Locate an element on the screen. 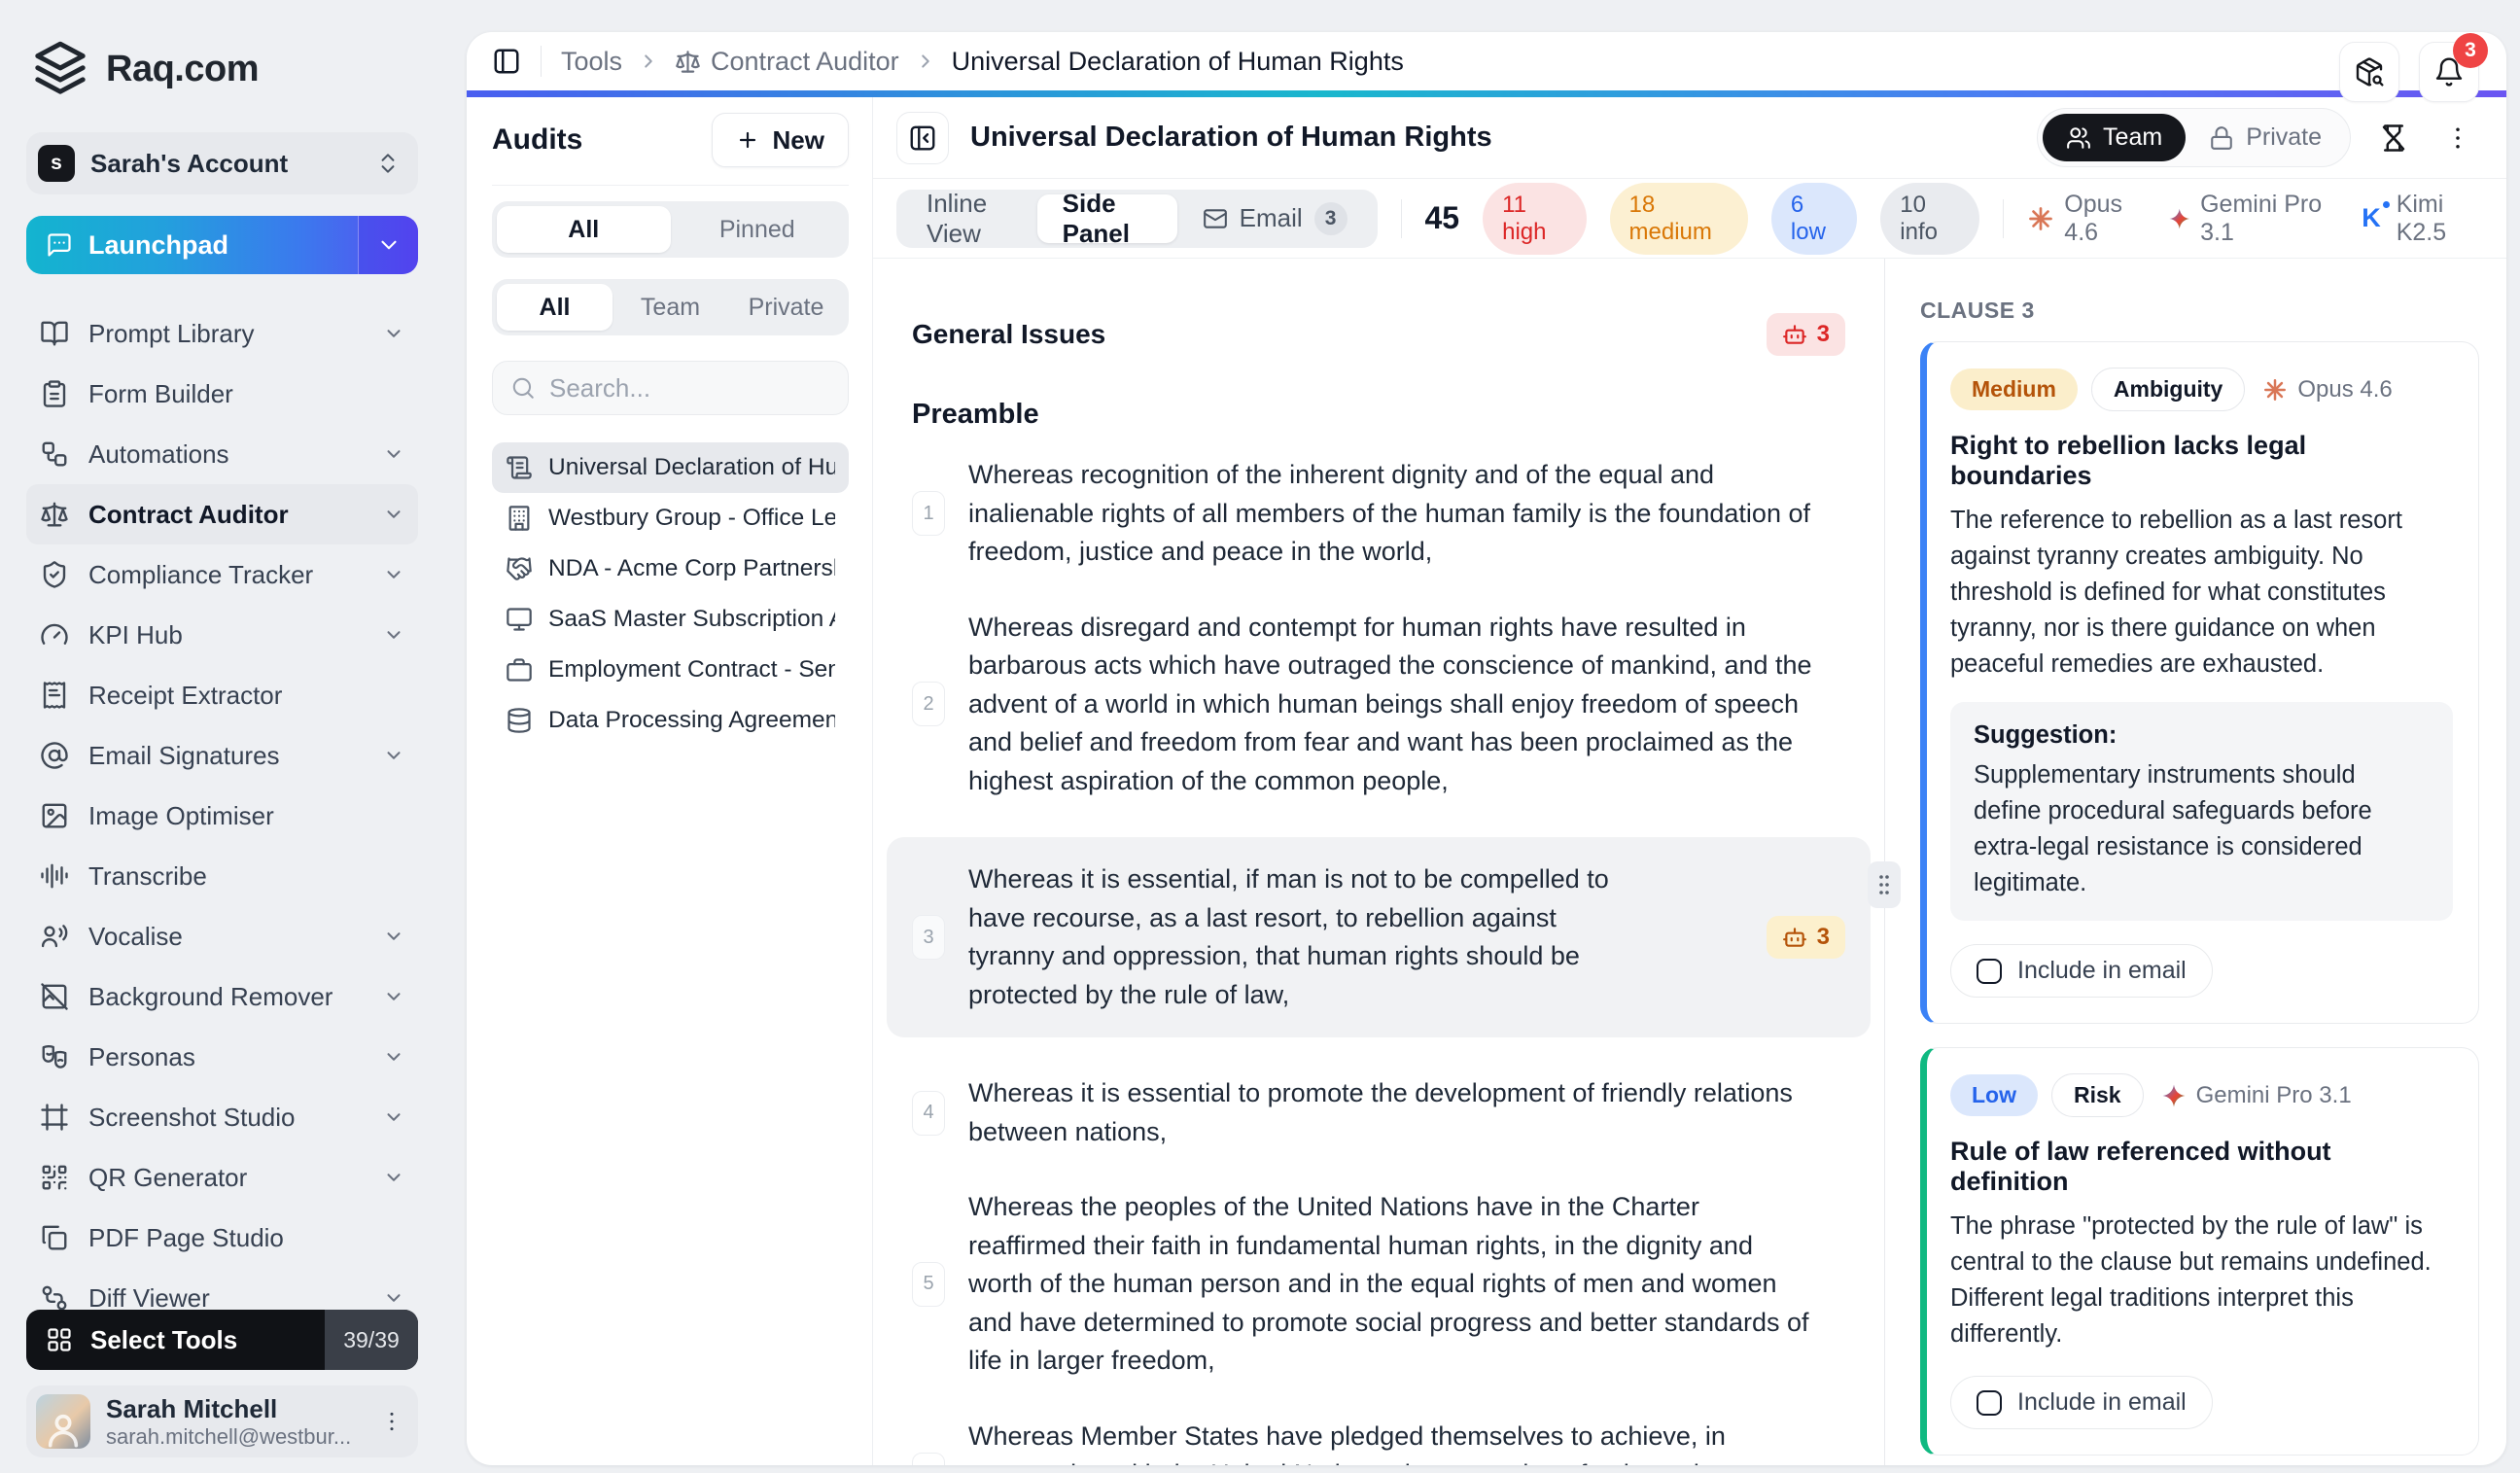 The height and width of the screenshot is (1473, 2520). filter-all-visibility-tab: All is located at coordinates (554, 307).